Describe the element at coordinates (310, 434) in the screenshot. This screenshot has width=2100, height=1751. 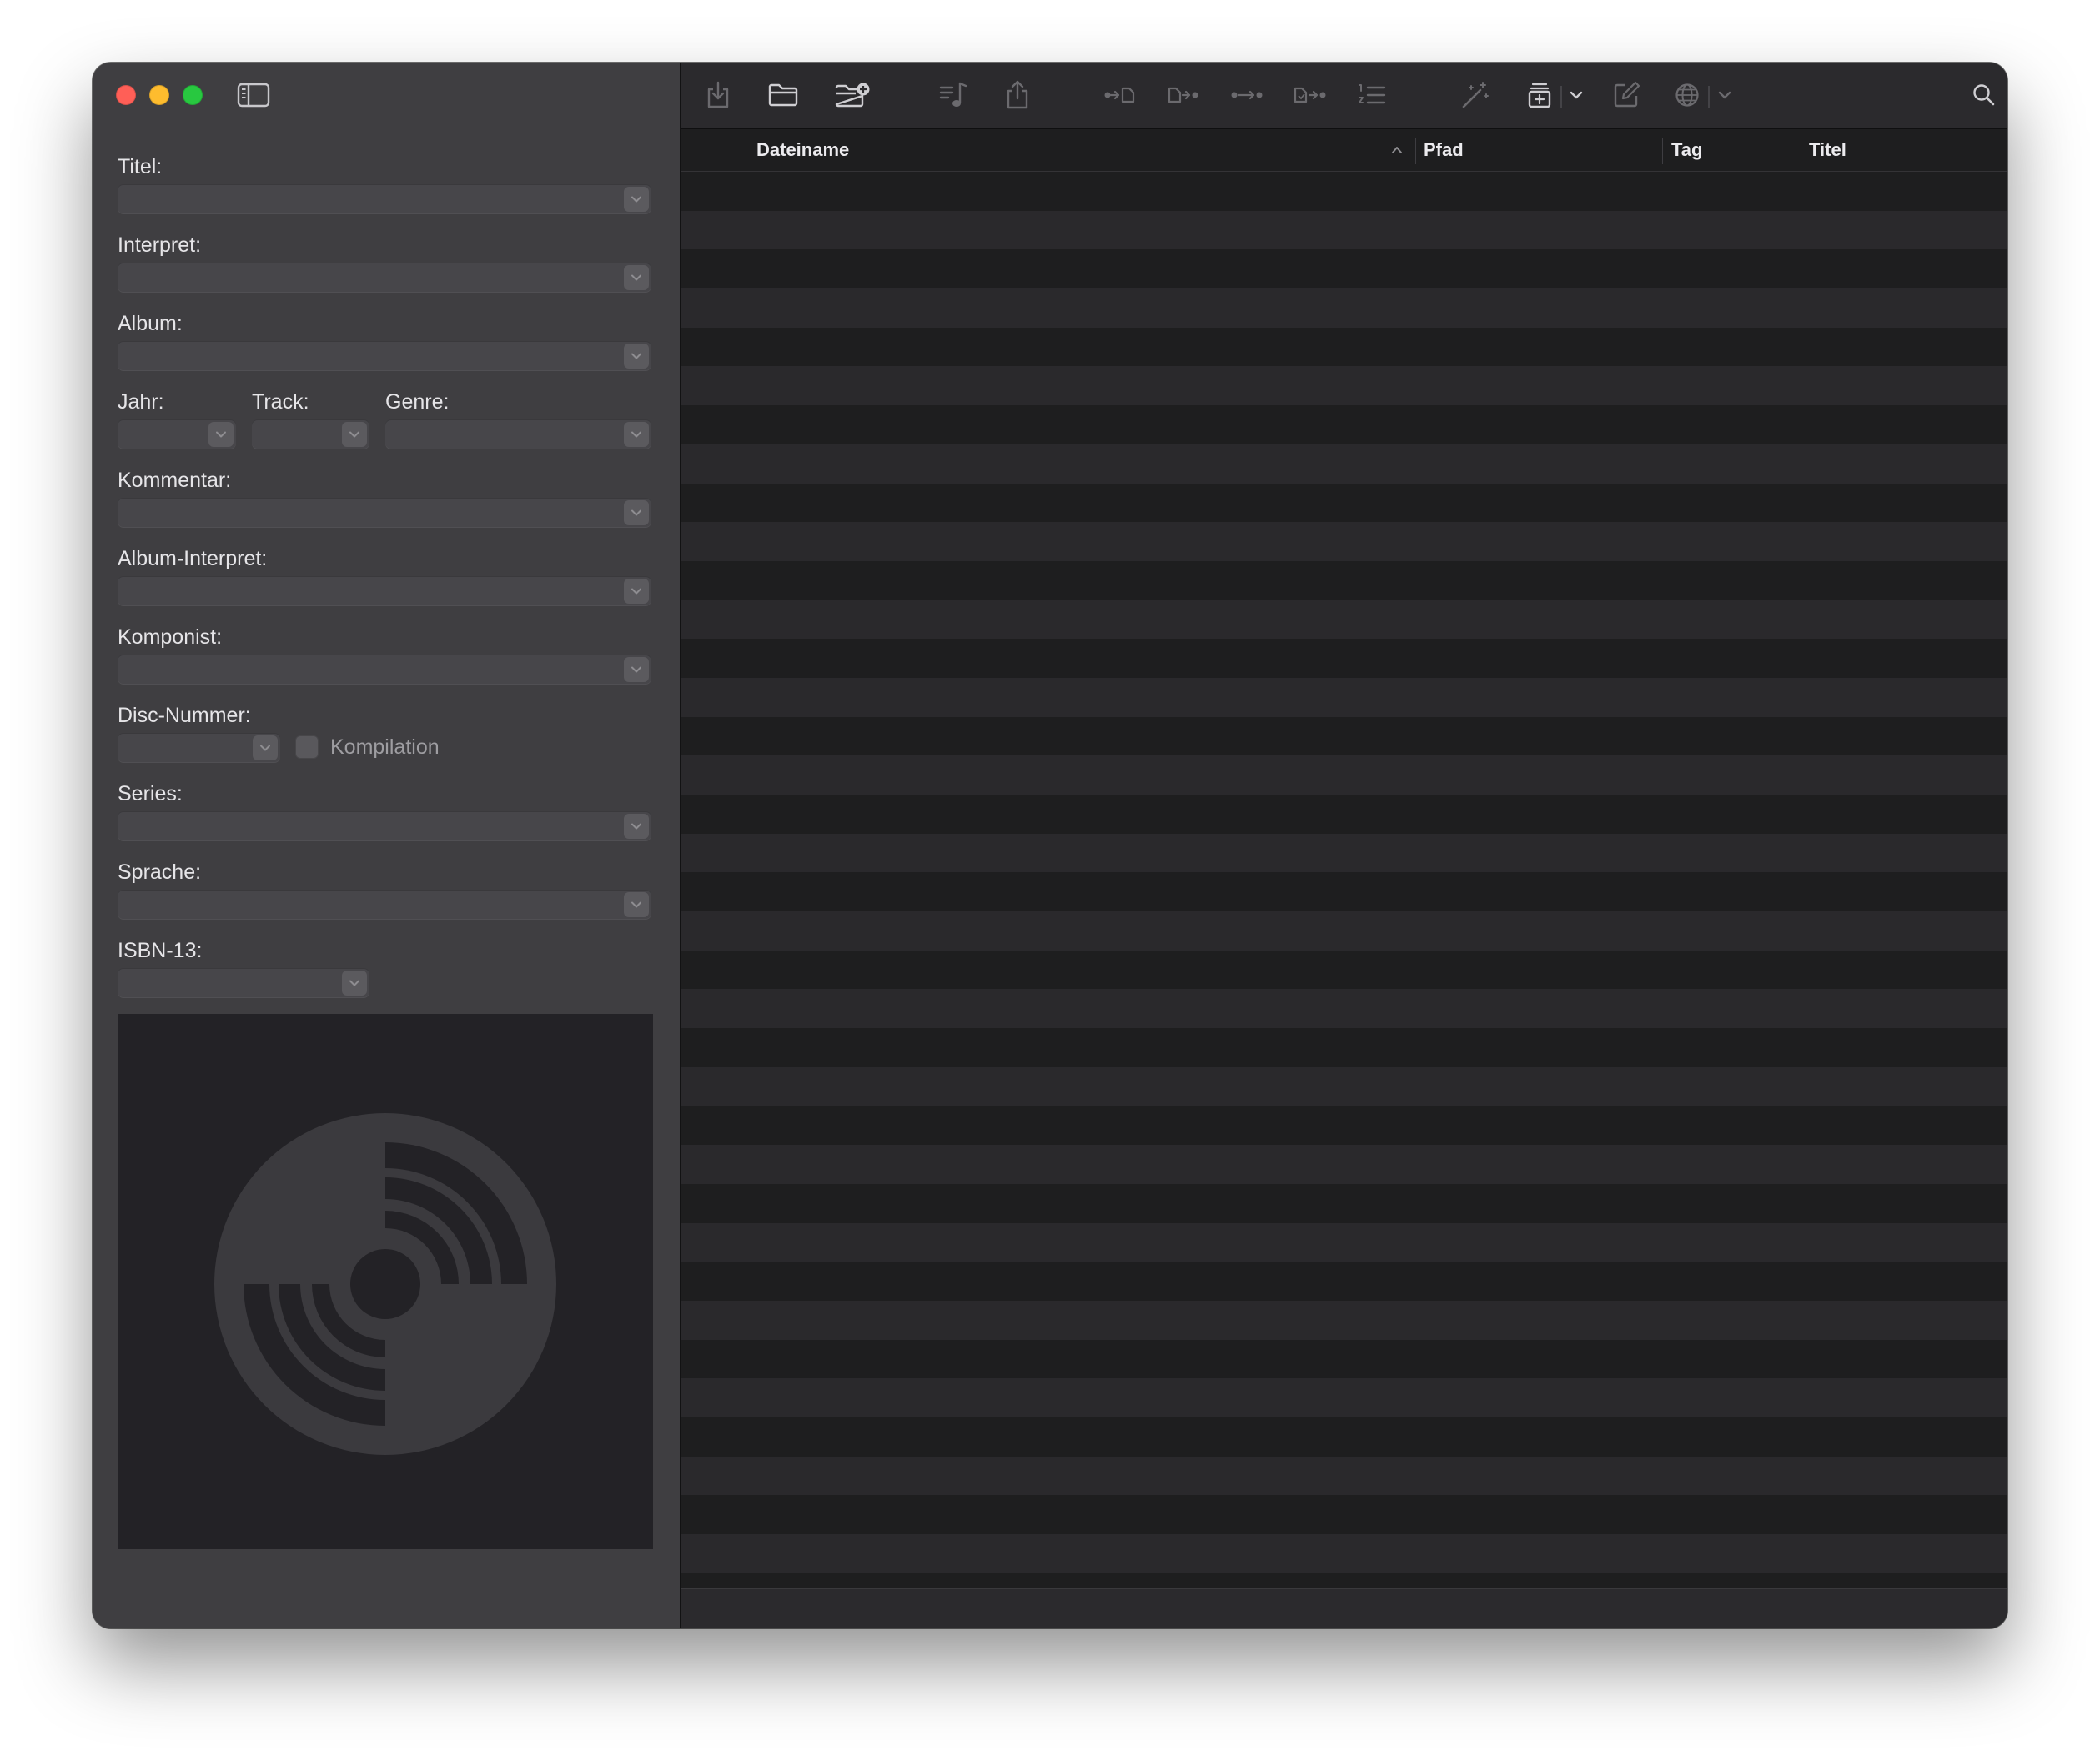
I see `track-combobox` at that location.